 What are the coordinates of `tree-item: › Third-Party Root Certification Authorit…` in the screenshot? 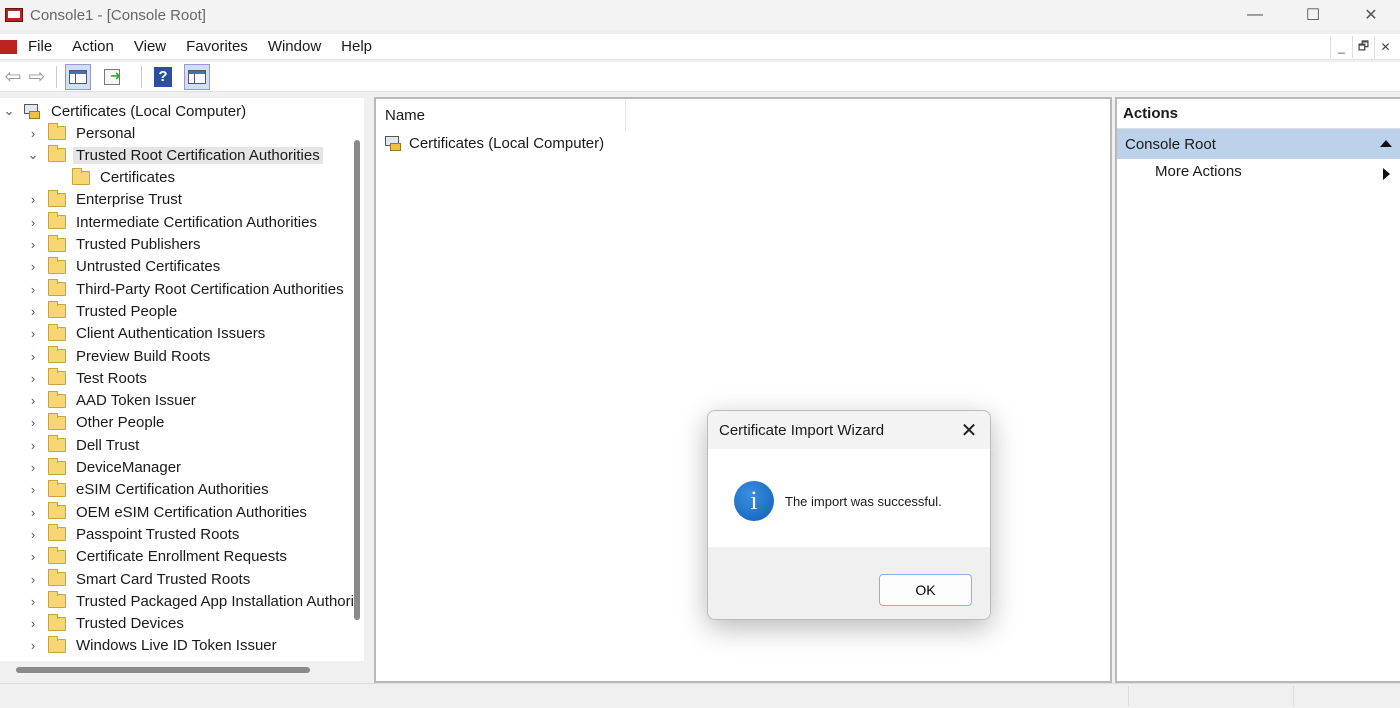 It's located at (186, 289).